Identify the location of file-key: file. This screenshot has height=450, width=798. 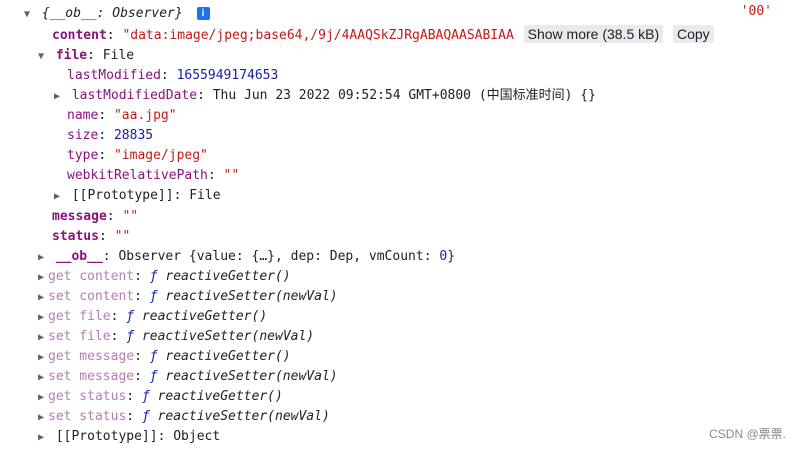
(71, 55).